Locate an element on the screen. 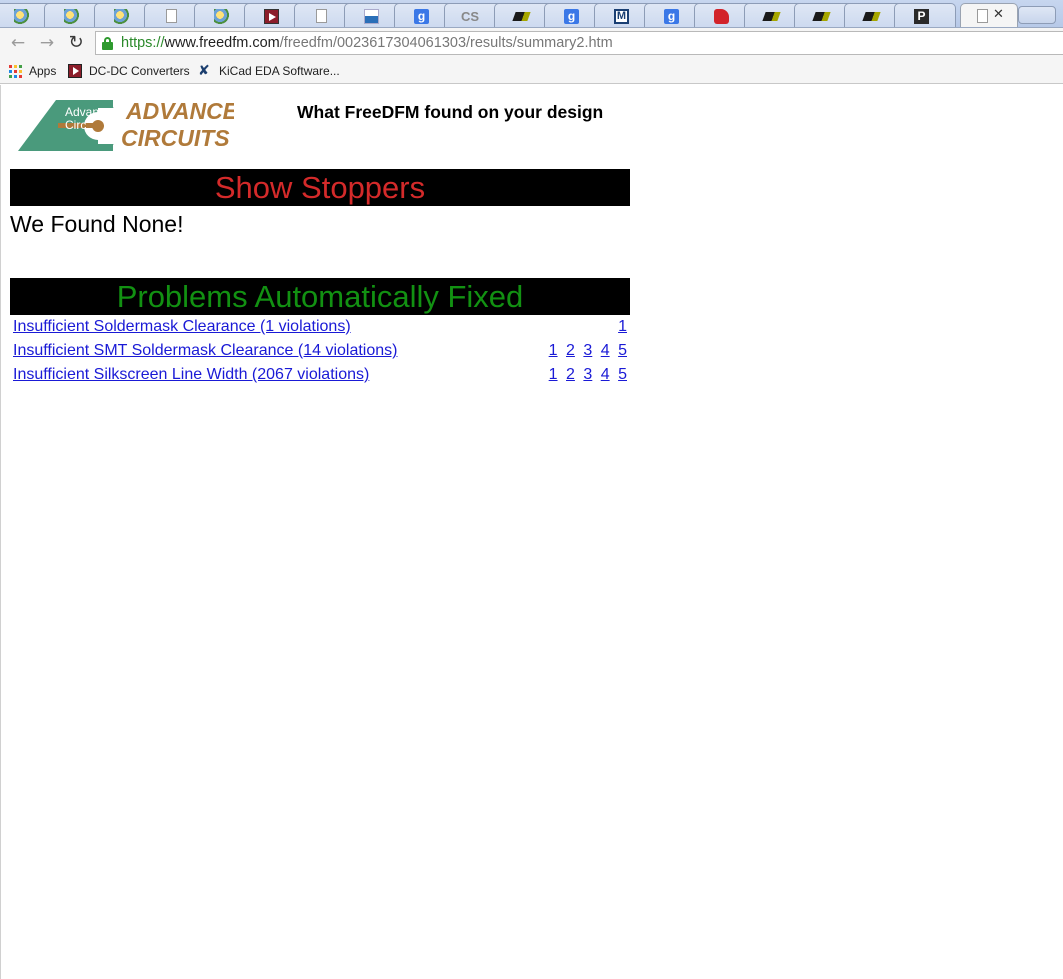  close-tab-icon: ✕ is located at coordinates (998, 14).